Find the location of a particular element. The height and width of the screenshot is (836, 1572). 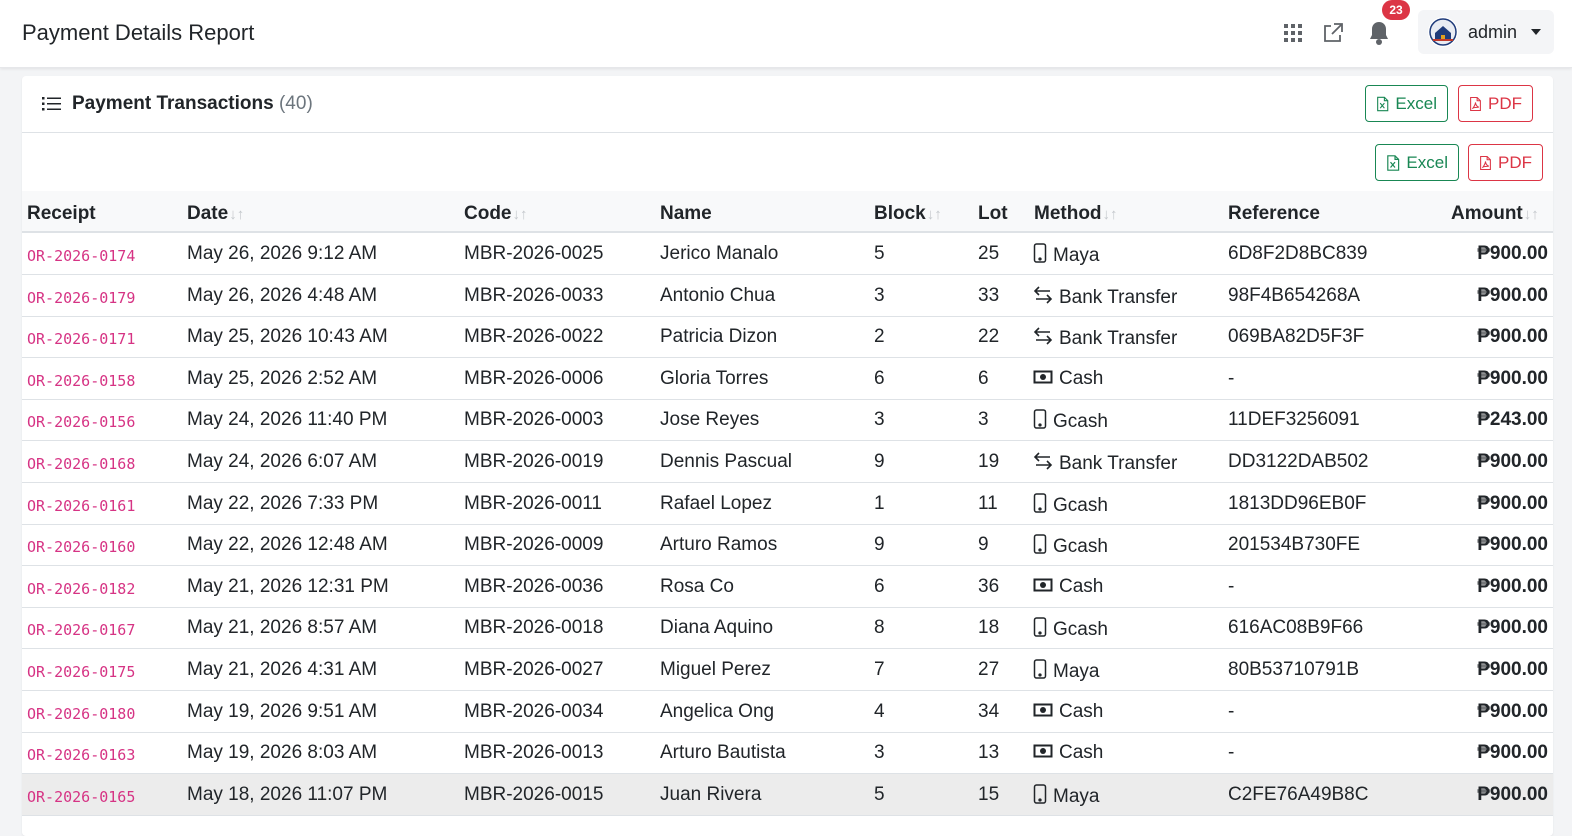

cell-method: Gcash is located at coordinates (1070, 422).